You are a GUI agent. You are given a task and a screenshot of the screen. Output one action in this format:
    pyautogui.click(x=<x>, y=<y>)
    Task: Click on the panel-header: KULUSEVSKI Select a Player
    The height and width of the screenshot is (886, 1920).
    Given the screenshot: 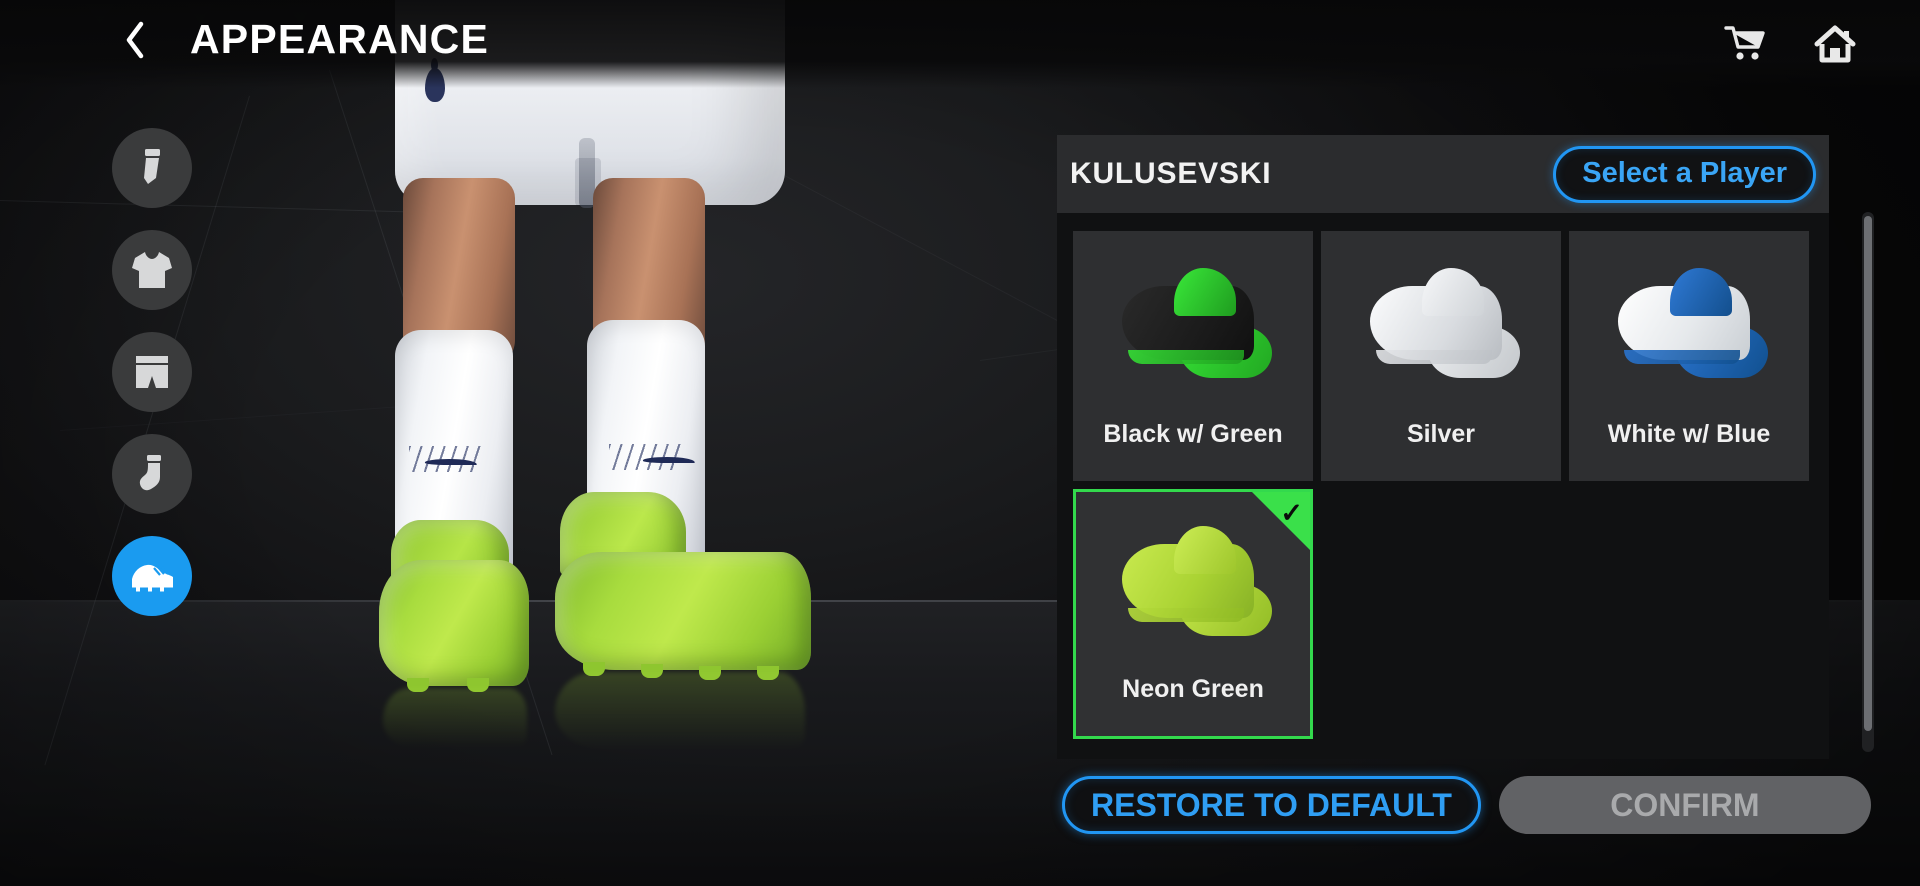 What is the action you would take?
    pyautogui.click(x=1443, y=174)
    